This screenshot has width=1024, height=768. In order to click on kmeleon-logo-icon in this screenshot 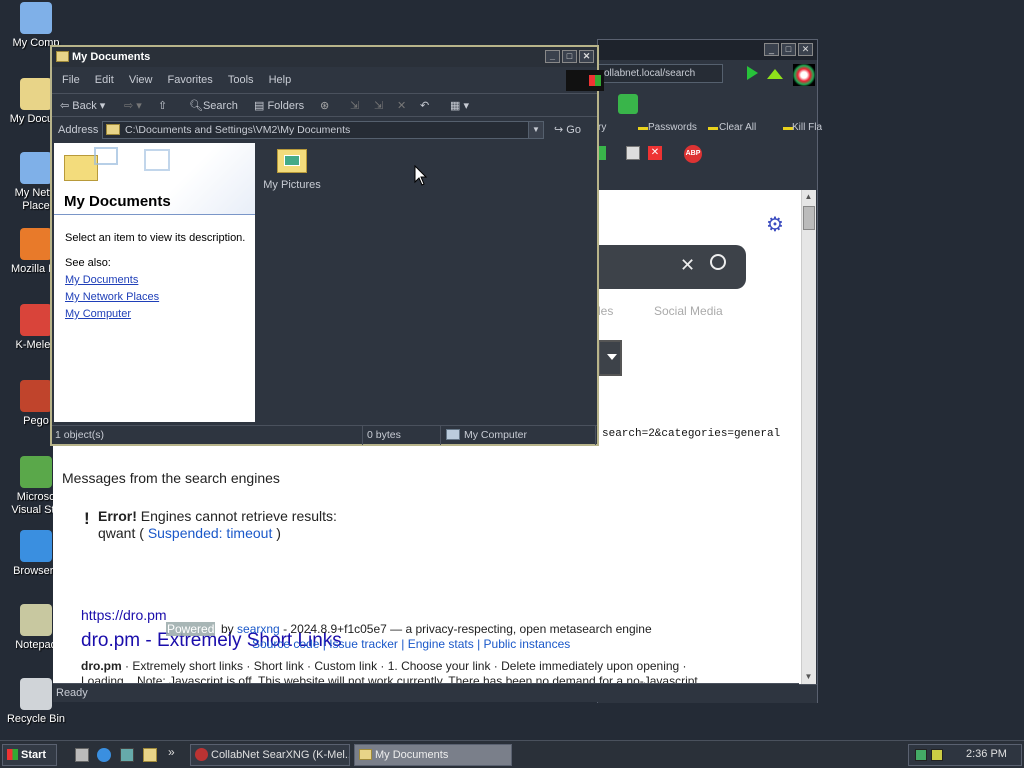, I will do `click(804, 75)`.